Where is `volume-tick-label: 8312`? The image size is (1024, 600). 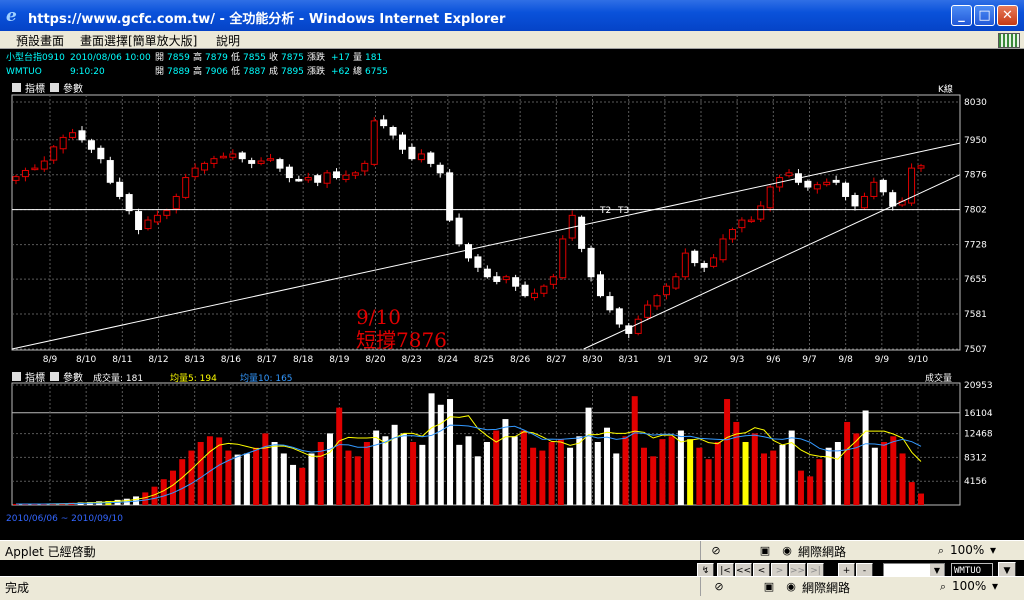
volume-tick-label: 8312 is located at coordinates (975, 458).